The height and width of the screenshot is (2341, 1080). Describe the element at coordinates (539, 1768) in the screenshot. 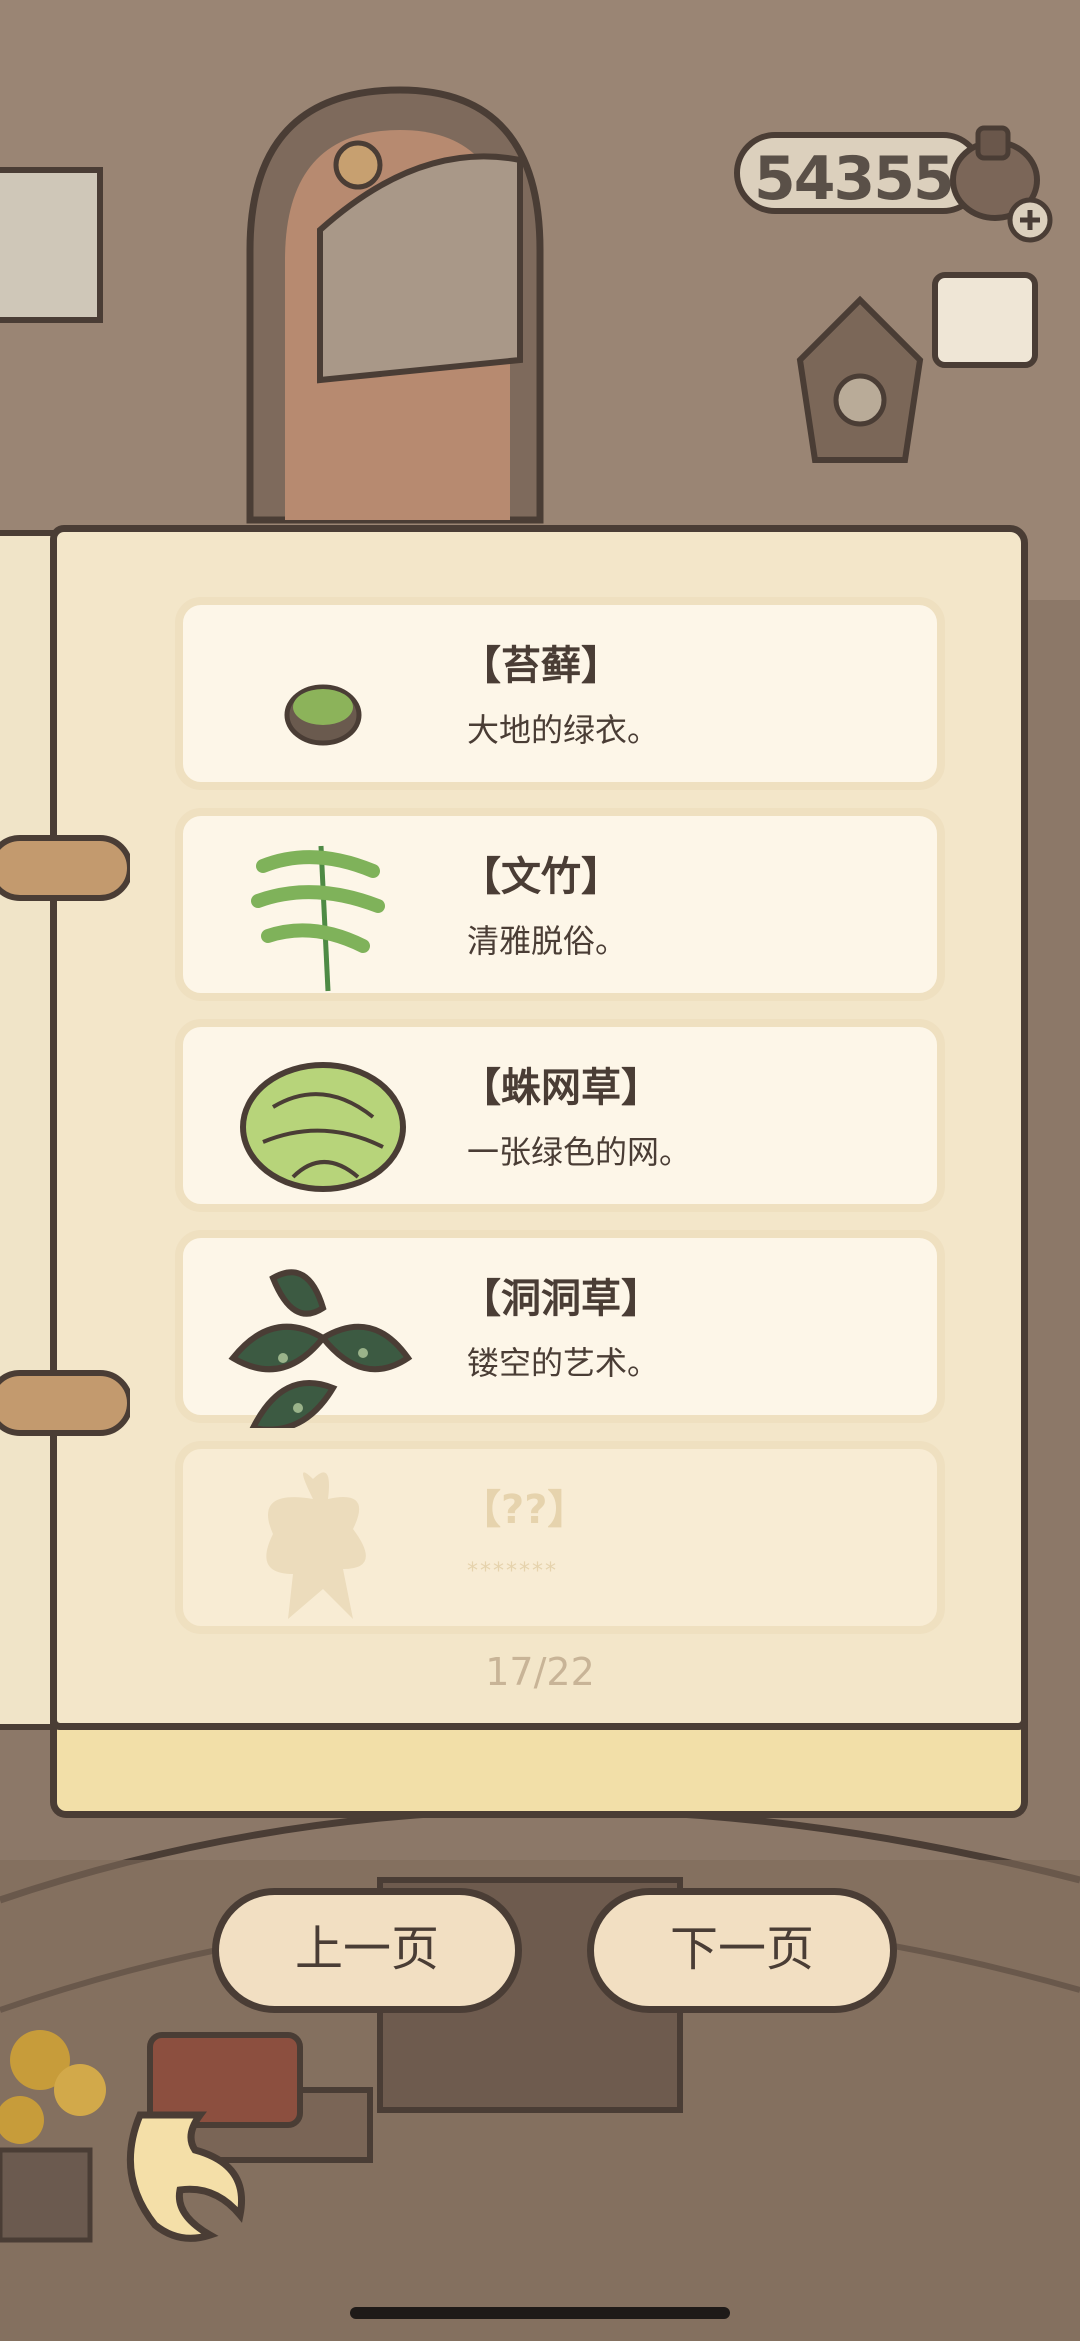

I see `book-spine` at that location.